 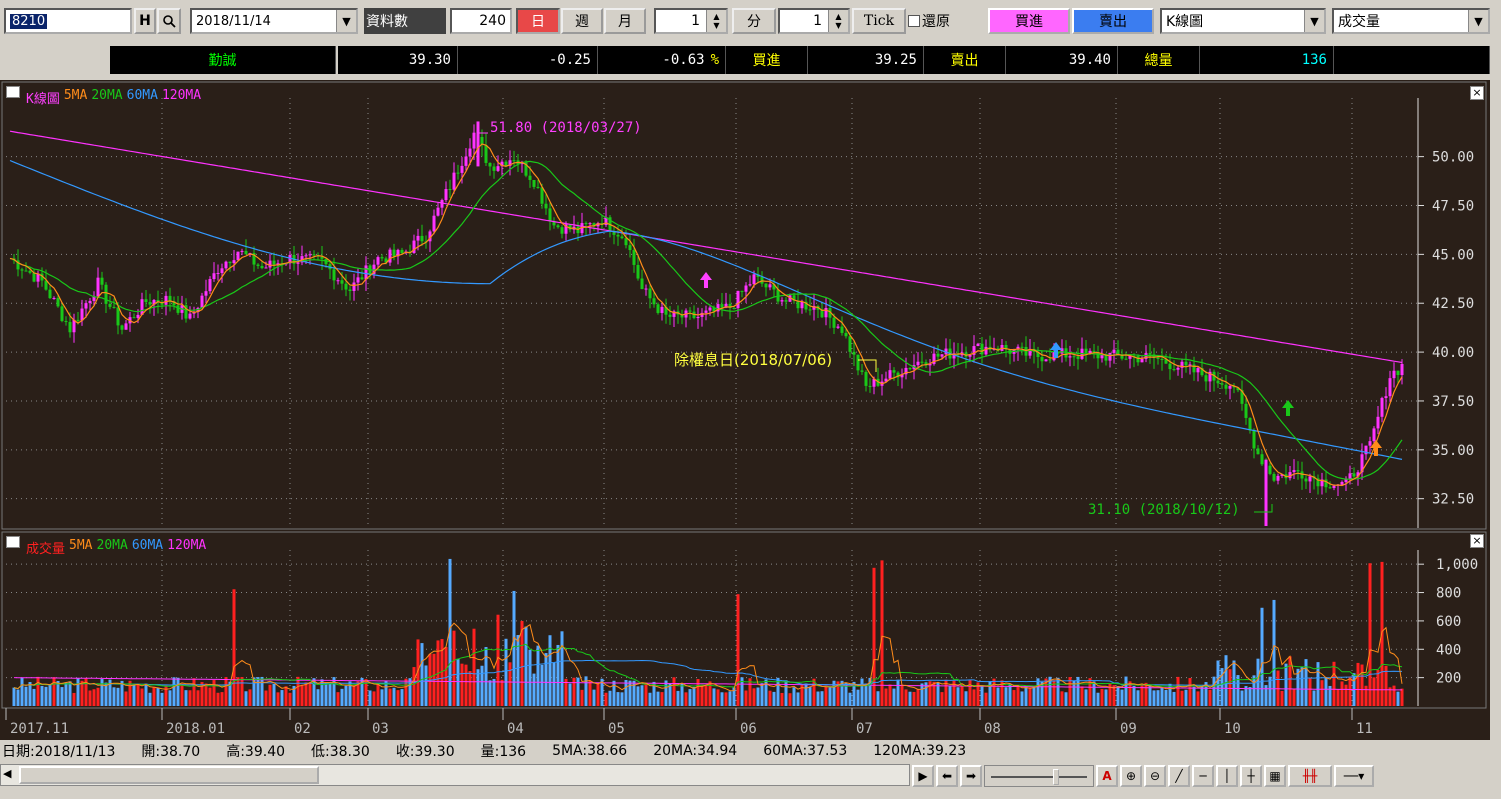 What do you see at coordinates (1029, 21) in the screenshot?
I see `buy-button: 買進` at bounding box center [1029, 21].